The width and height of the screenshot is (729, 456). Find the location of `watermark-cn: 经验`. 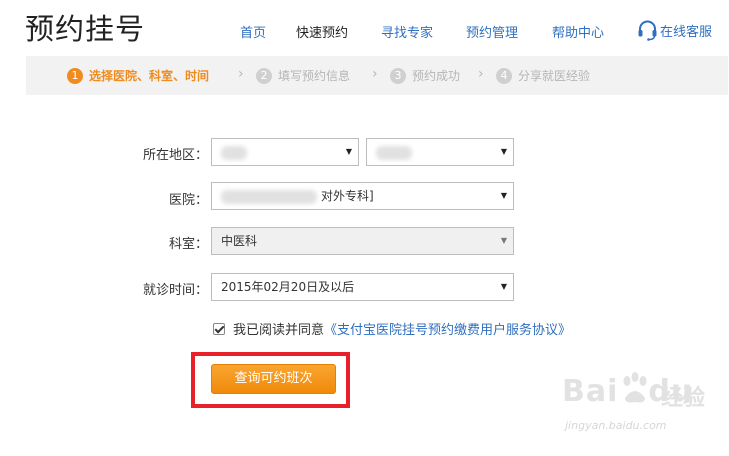

watermark-cn: 经验 is located at coordinates (683, 398).